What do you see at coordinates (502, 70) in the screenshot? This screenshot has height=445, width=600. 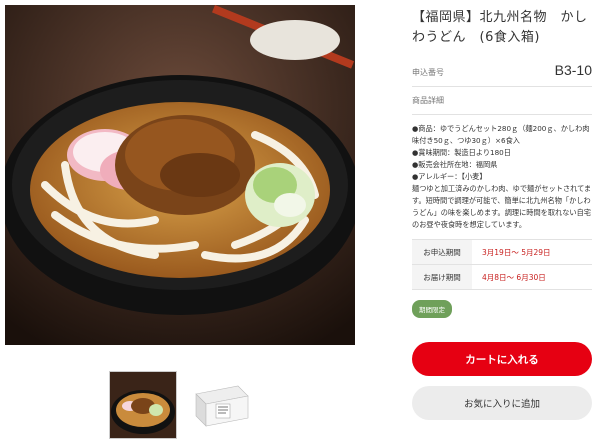 I see `application-code-row: 申込番号 B3-10` at bounding box center [502, 70].